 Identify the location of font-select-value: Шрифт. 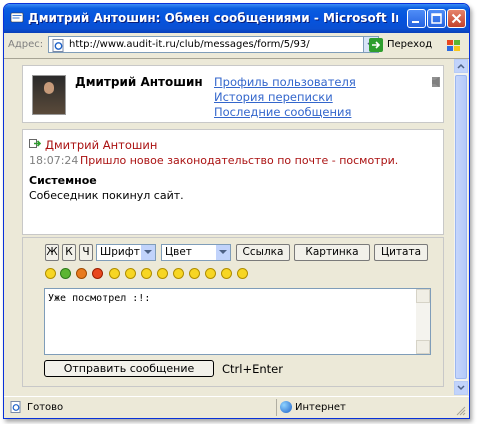
(120, 252).